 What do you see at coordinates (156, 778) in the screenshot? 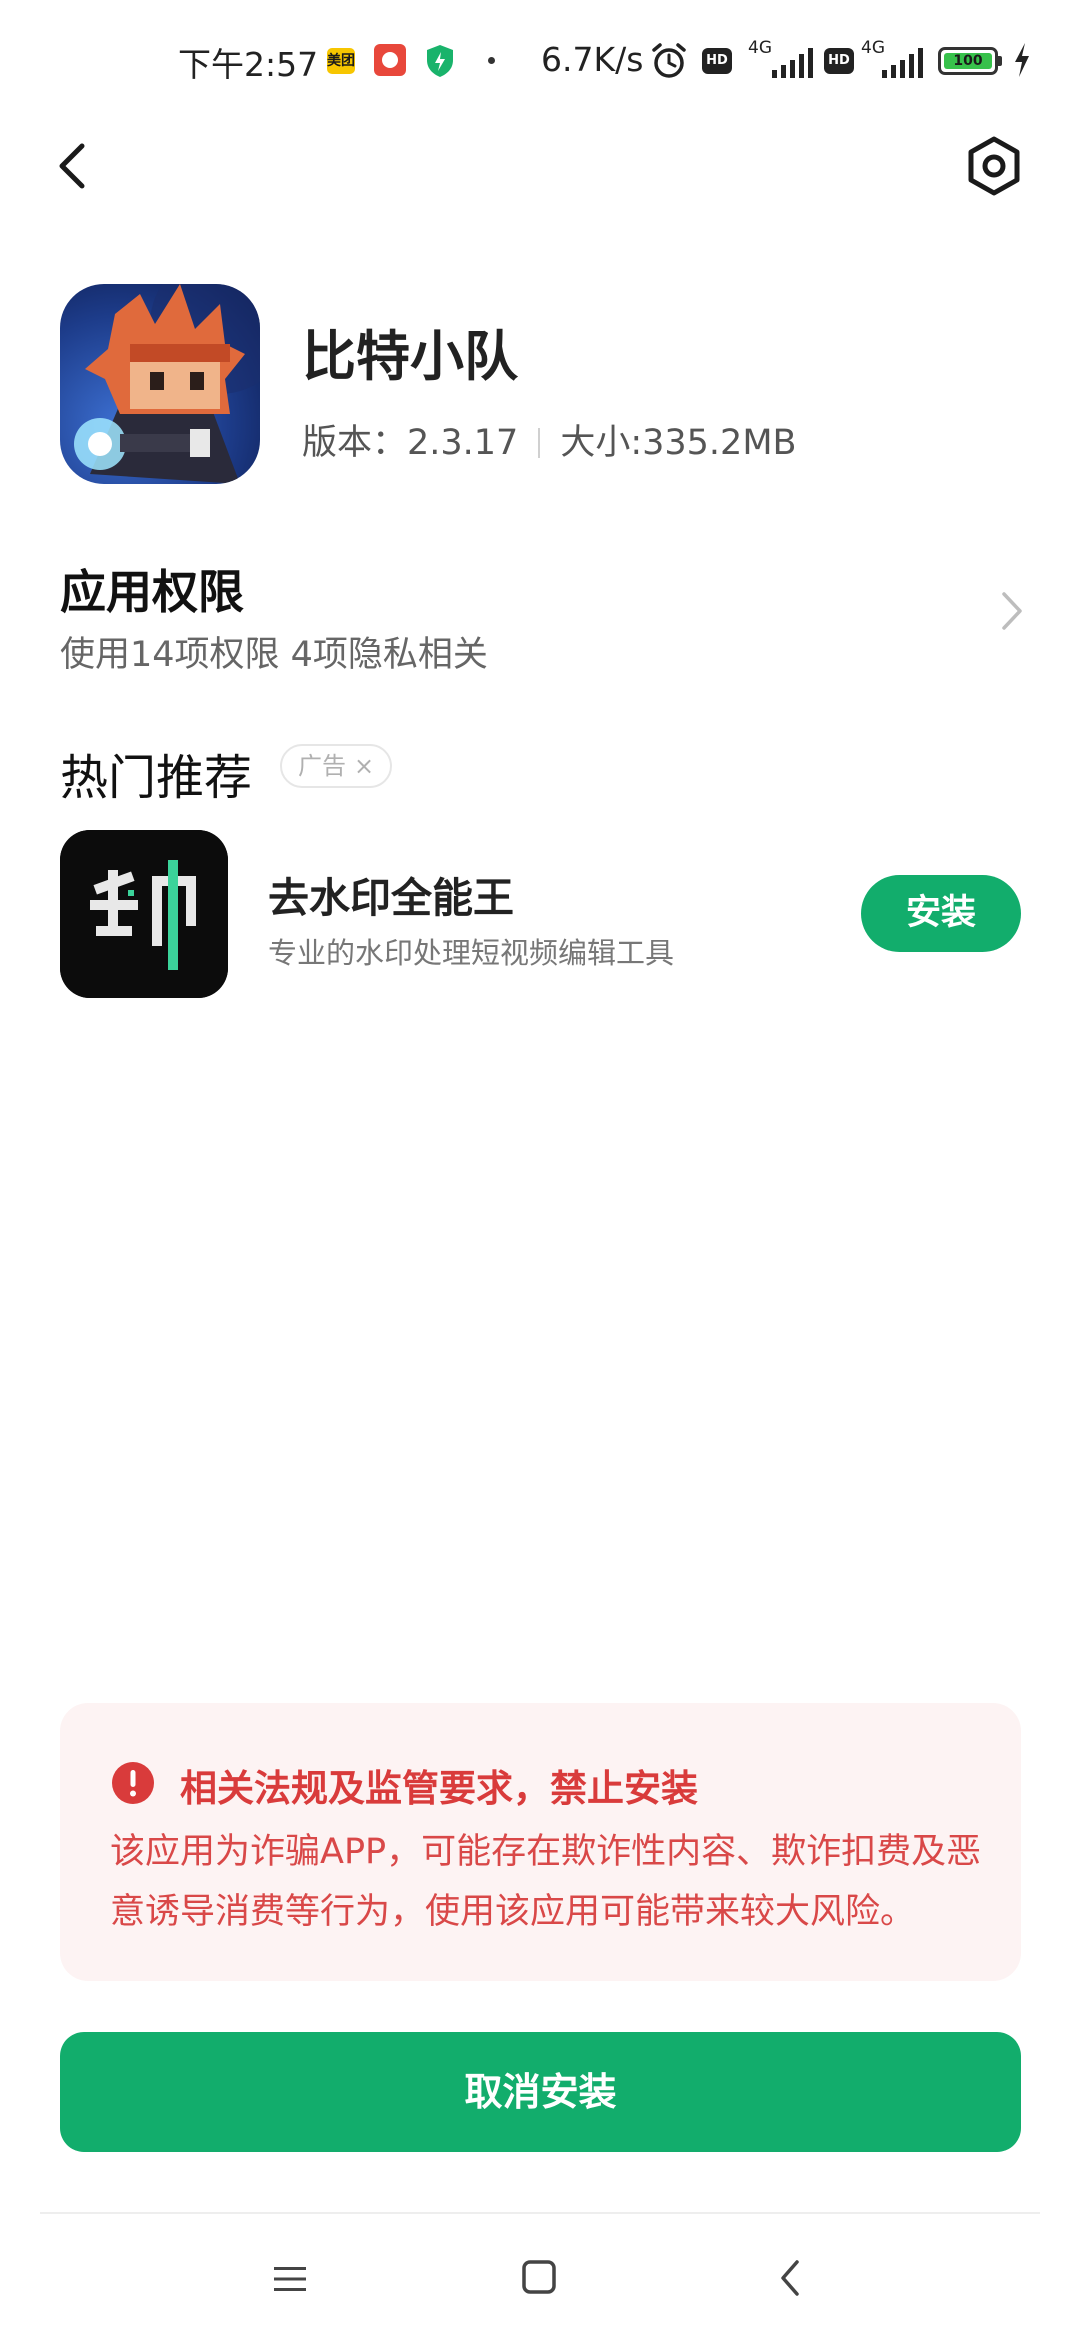
I see `recommend-title: 热门推荐` at bounding box center [156, 778].